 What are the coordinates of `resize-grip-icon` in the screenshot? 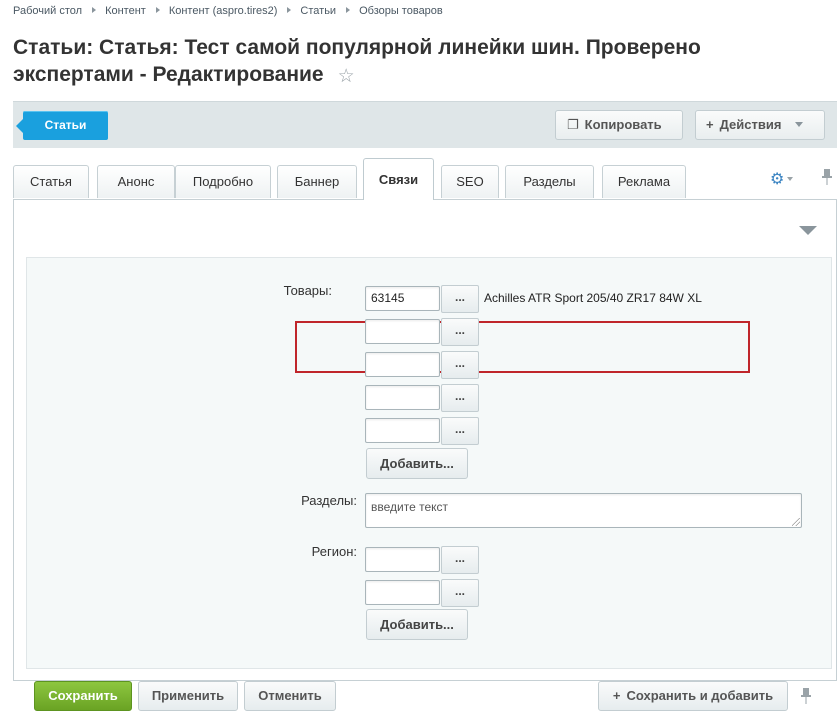 It's located at (796, 522).